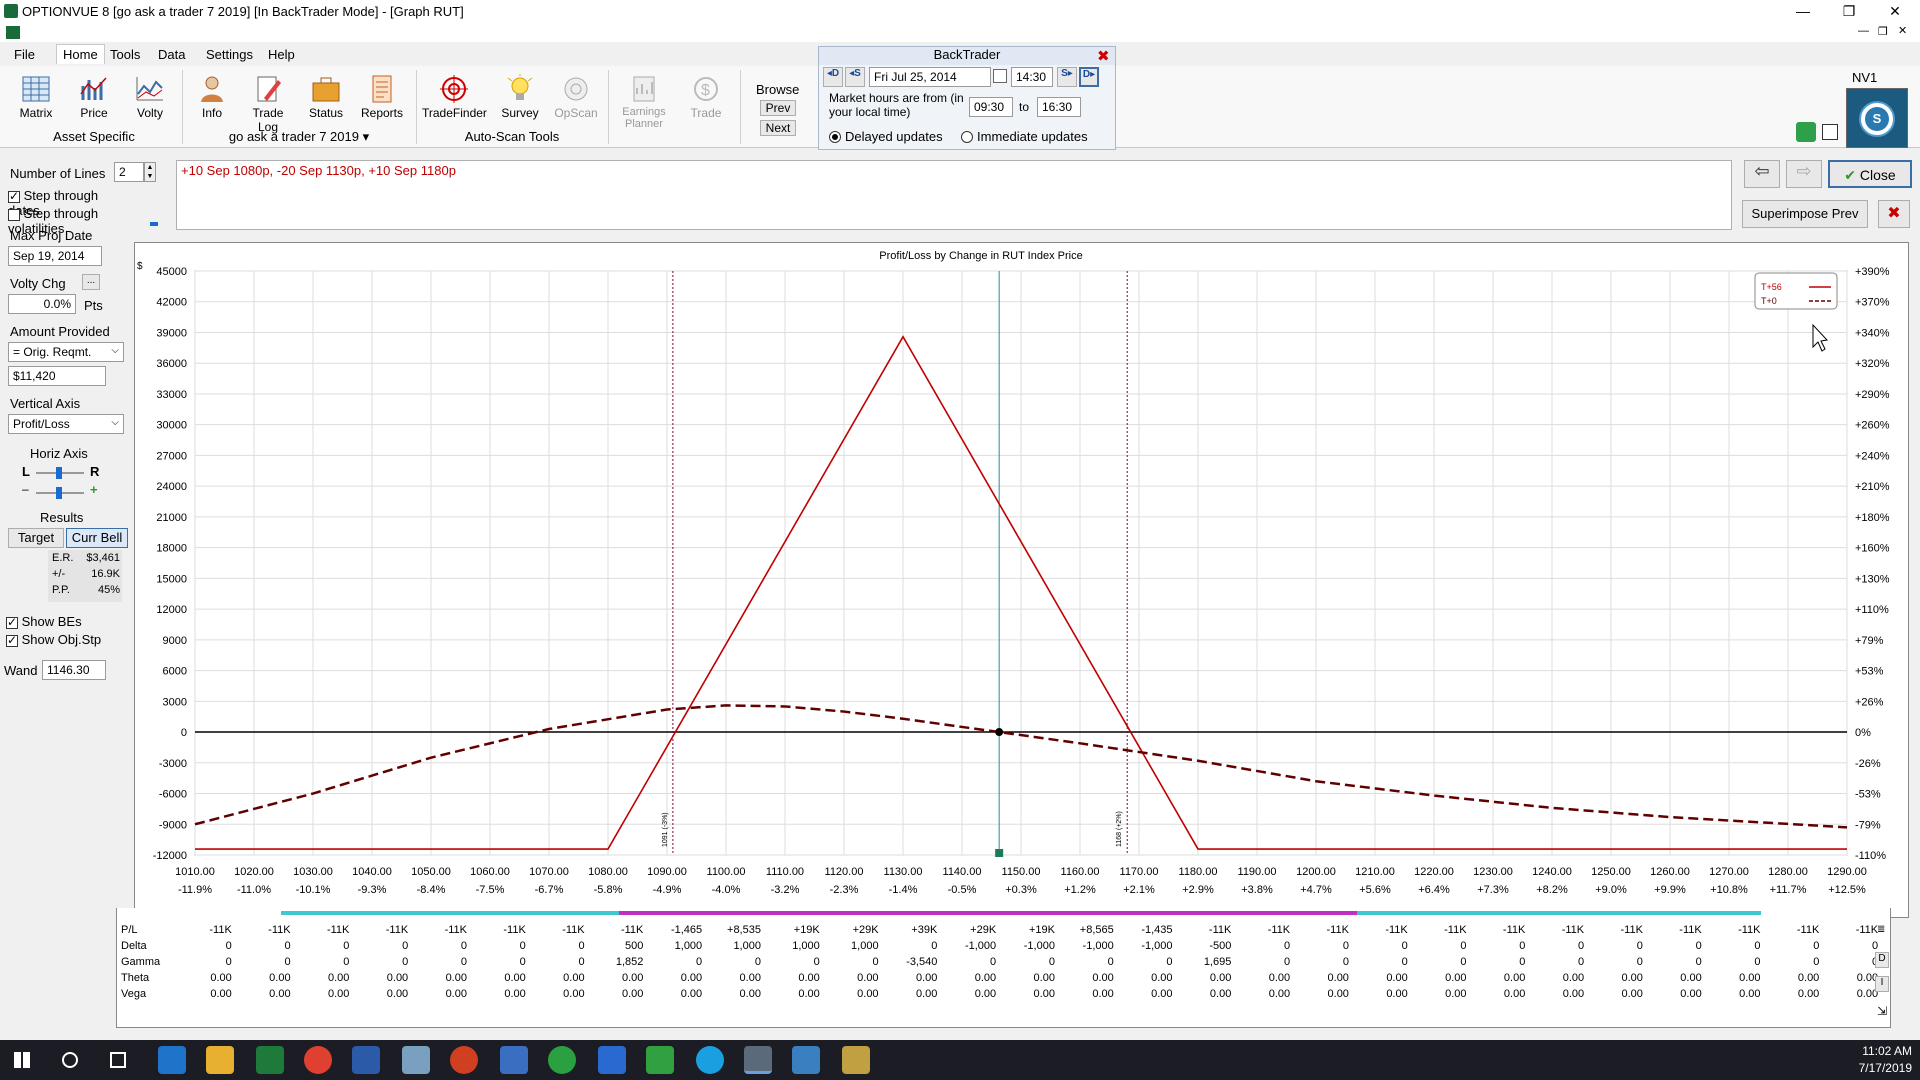 The height and width of the screenshot is (1080, 1920). What do you see at coordinates (1067, 77) in the screenshot?
I see `fwd-step-icon: S▸` at bounding box center [1067, 77].